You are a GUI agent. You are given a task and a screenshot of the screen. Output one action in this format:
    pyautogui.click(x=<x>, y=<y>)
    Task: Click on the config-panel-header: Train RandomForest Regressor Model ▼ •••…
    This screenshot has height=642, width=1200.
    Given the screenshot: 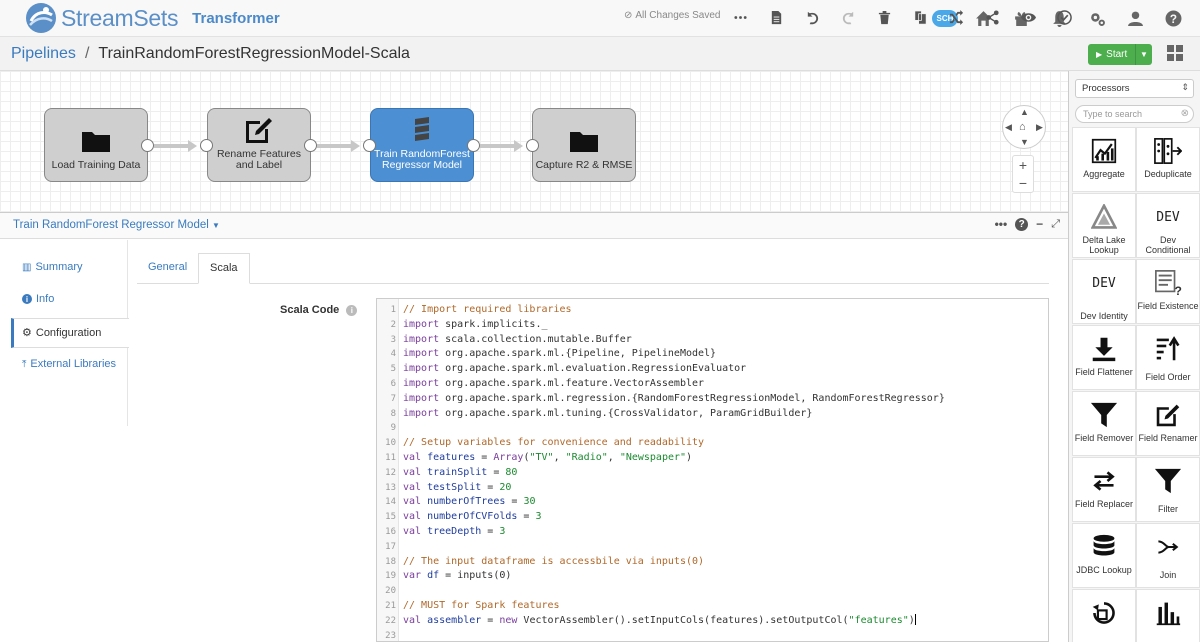 What is the action you would take?
    pyautogui.click(x=534, y=226)
    